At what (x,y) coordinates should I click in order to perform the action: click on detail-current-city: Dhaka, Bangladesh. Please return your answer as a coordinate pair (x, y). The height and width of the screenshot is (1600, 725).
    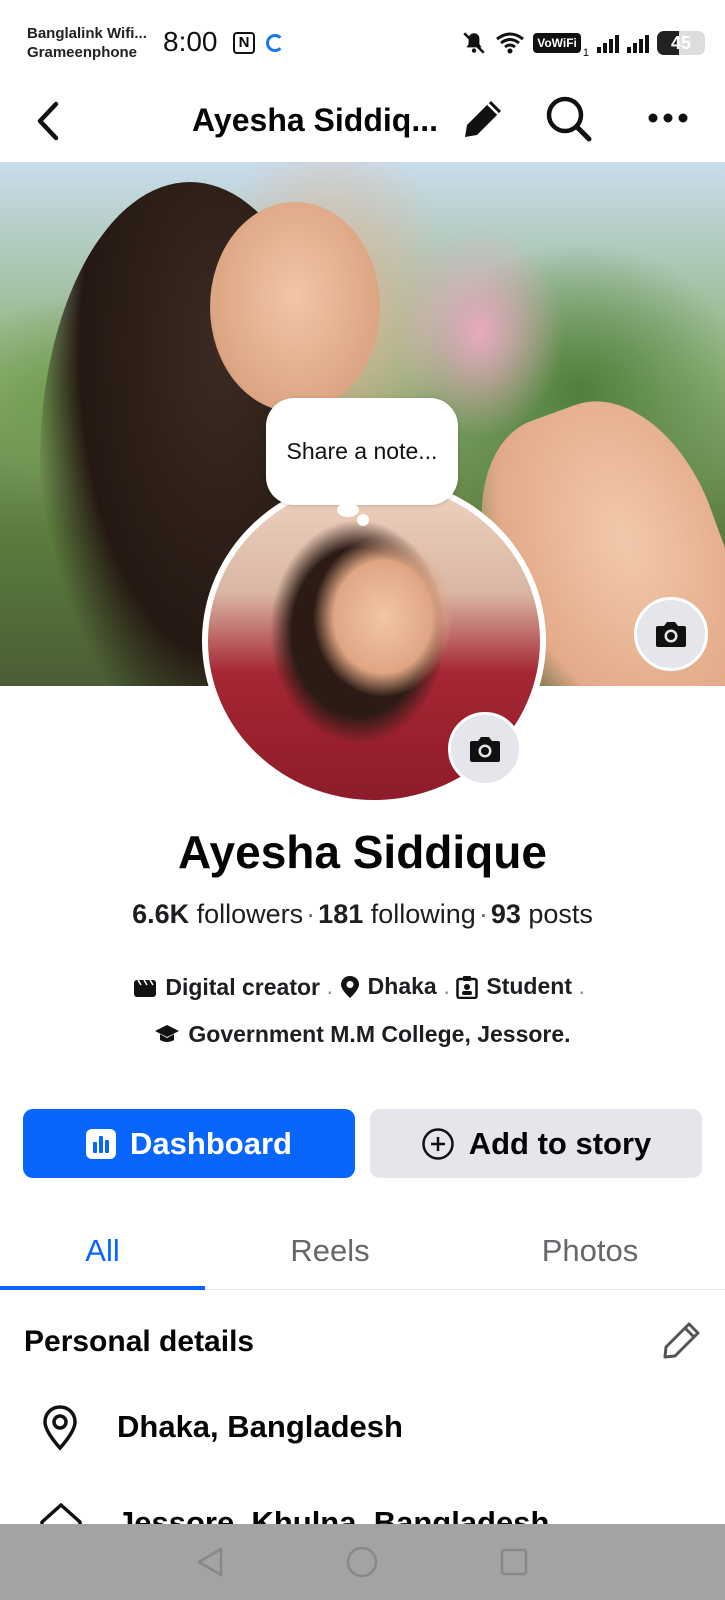
    Looking at the image, I should click on (260, 1426).